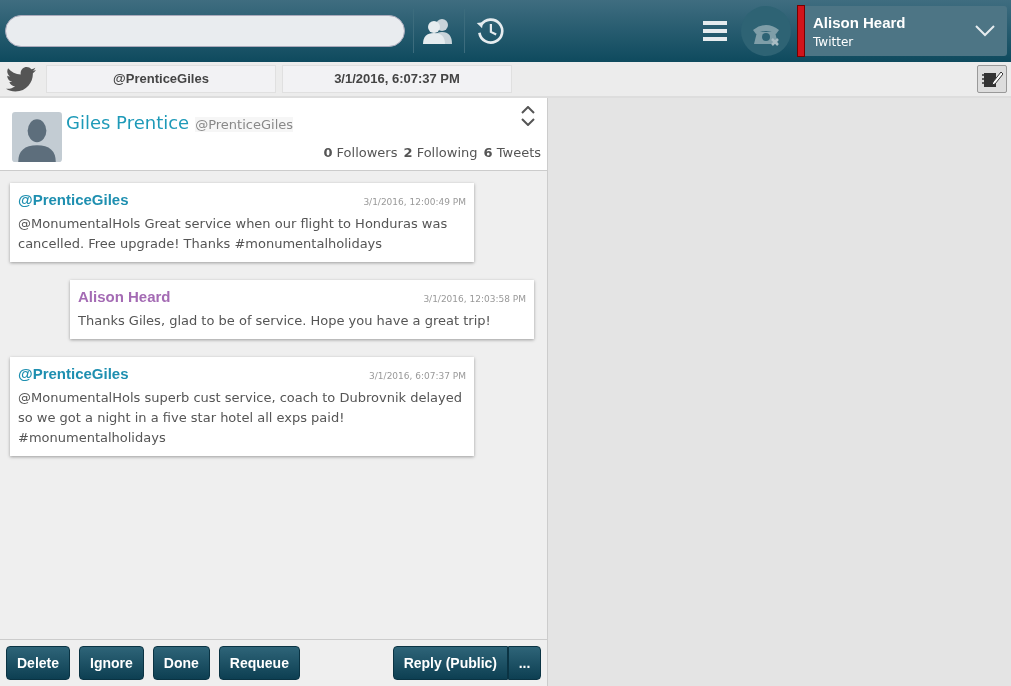 Image resolution: width=1011 pixels, height=686 pixels. What do you see at coordinates (417, 376) in the screenshot?
I see `message-time: 3/1/2016, 6:07:37 PM` at bounding box center [417, 376].